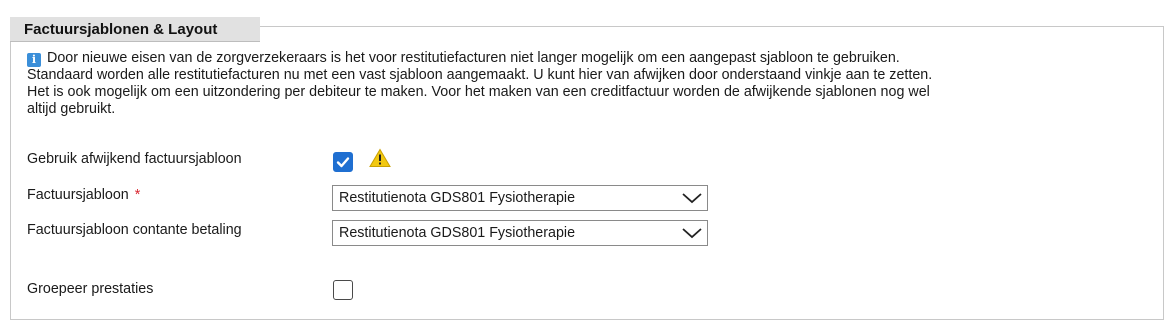  What do you see at coordinates (135, 29) in the screenshot?
I see `section-title: Factuursjablonen & Layout` at bounding box center [135, 29].